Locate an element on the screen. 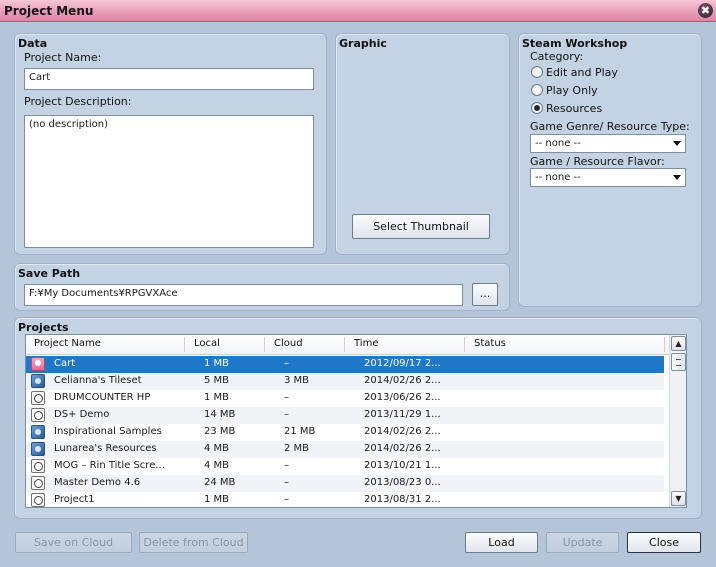 The image size is (716, 567). radio-edit-and-play-label: Edit and Play is located at coordinates (582, 72).